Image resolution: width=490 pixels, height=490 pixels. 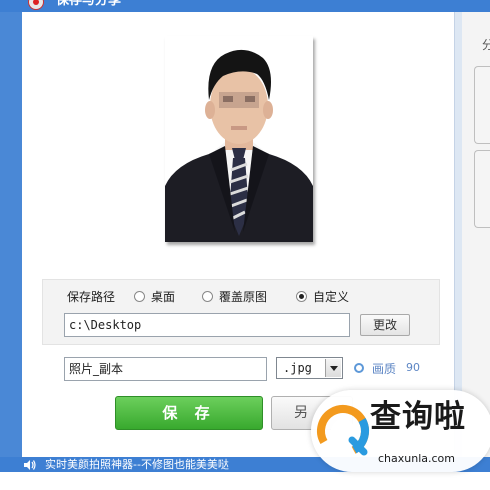 What do you see at coordinates (413, 367) in the screenshot?
I see `quality-value: 90` at bounding box center [413, 367].